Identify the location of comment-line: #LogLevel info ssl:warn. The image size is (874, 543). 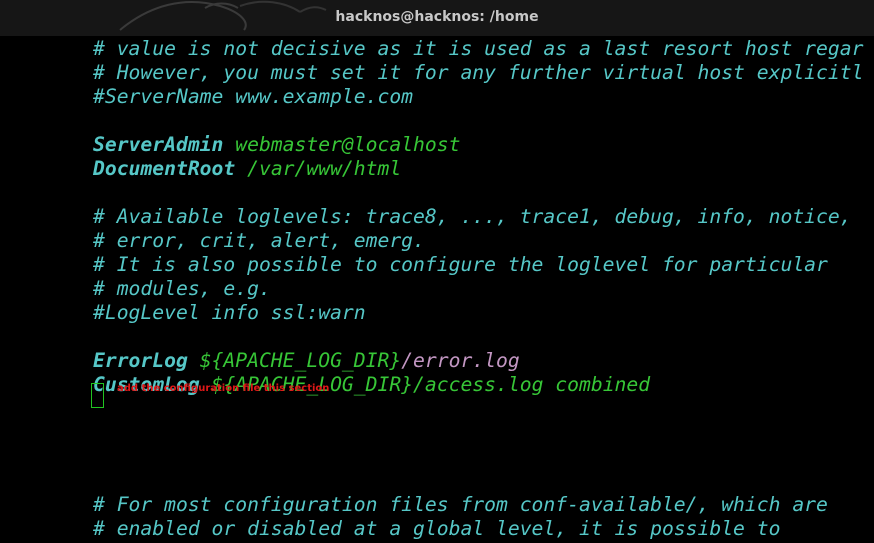
(229, 312).